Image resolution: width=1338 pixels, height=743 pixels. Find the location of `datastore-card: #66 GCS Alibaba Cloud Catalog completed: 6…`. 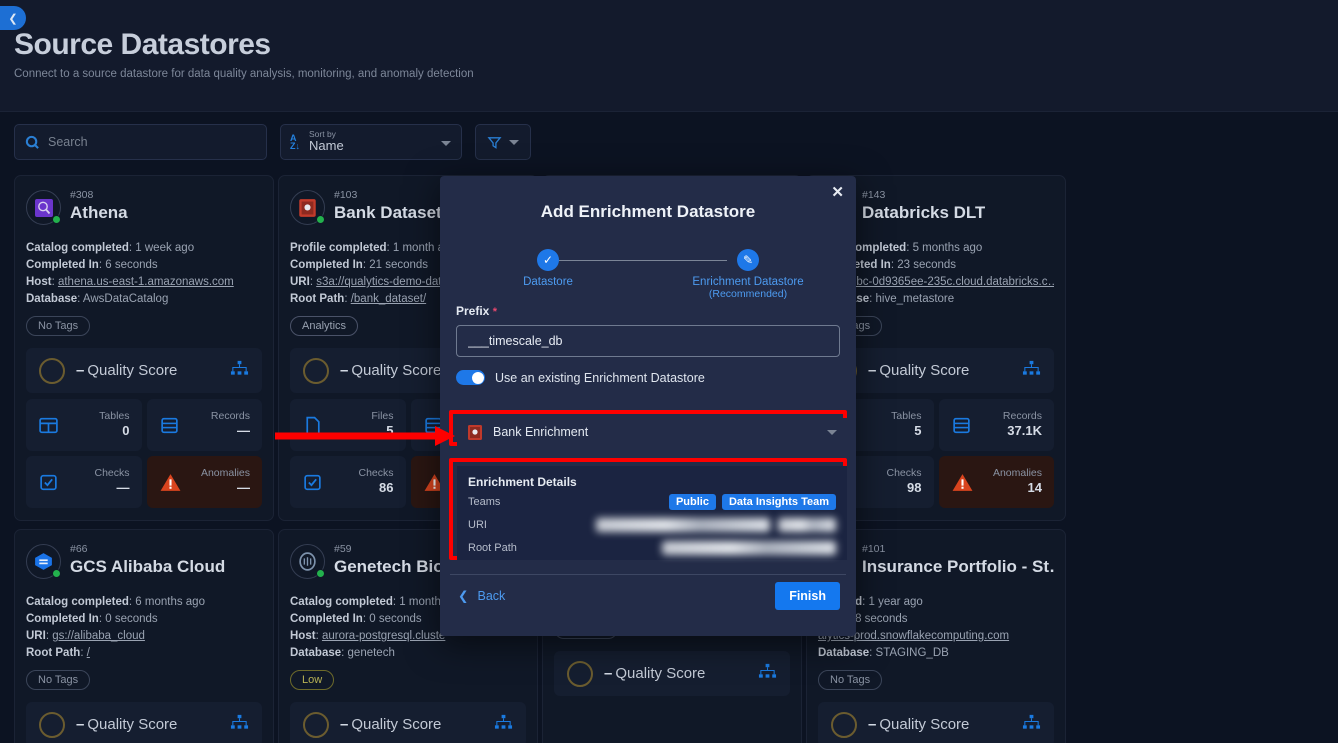

datastore-card: #66 GCS Alibaba Cloud Catalog completed: 6… is located at coordinates (144, 636).